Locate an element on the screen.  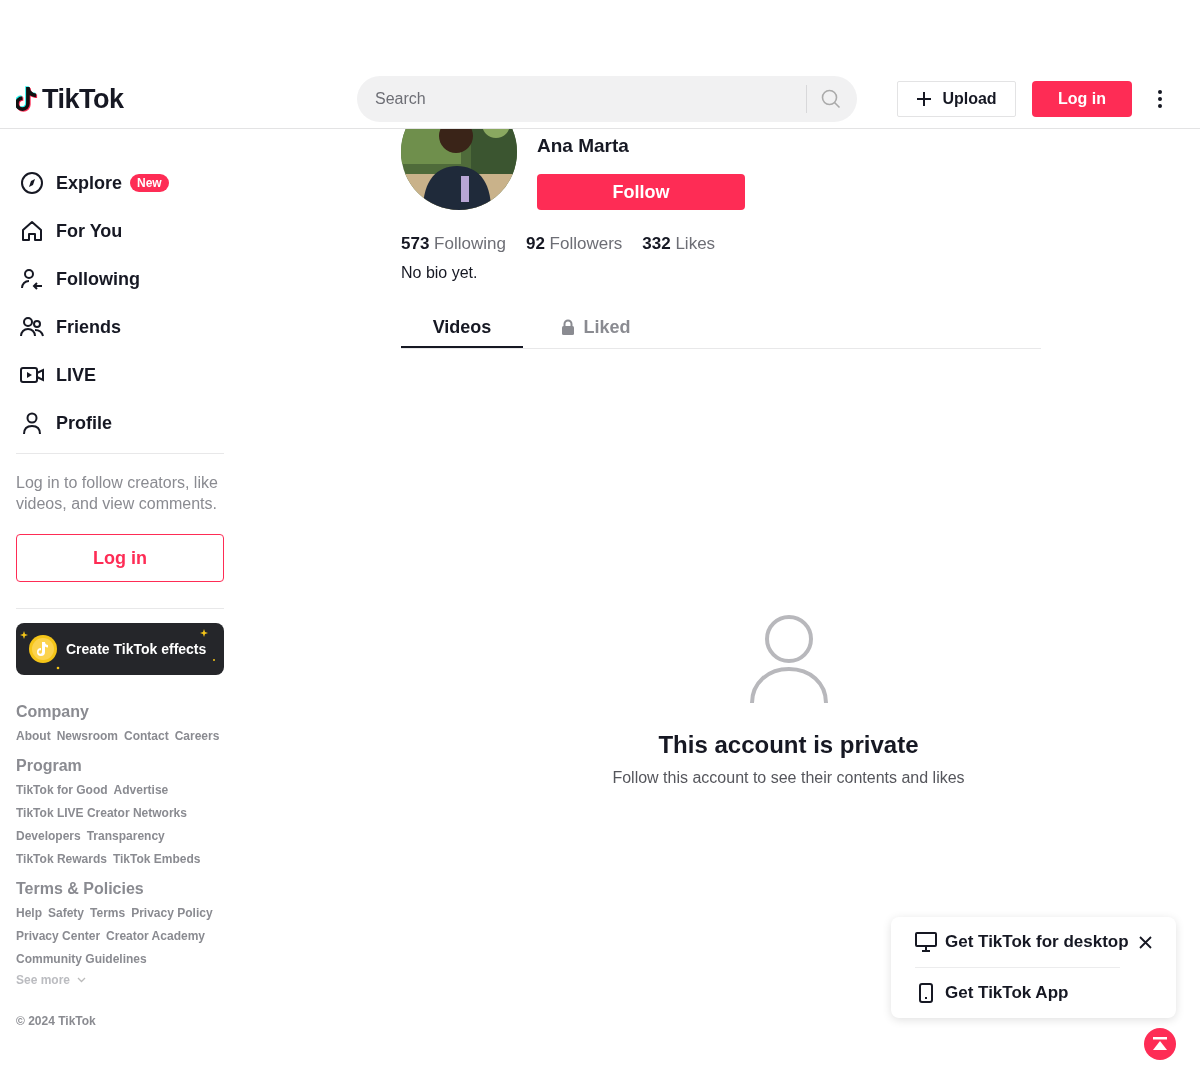
compass-icon is located at coordinates (32, 183).